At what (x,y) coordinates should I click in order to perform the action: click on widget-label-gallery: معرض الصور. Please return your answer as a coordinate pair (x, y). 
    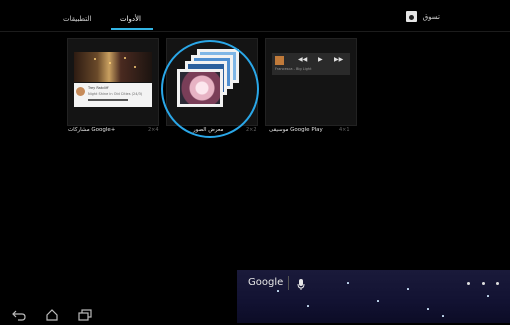
    Looking at the image, I should click on (208, 130).